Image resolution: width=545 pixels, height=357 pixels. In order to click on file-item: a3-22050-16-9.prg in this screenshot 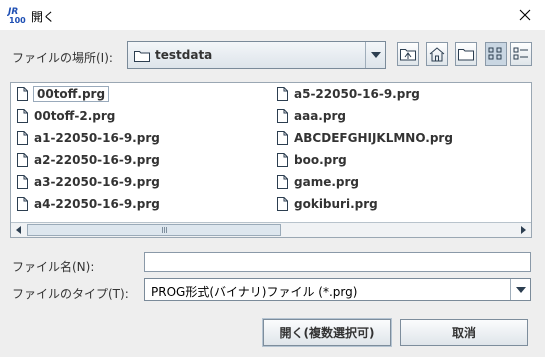, I will do `click(88, 182)`.